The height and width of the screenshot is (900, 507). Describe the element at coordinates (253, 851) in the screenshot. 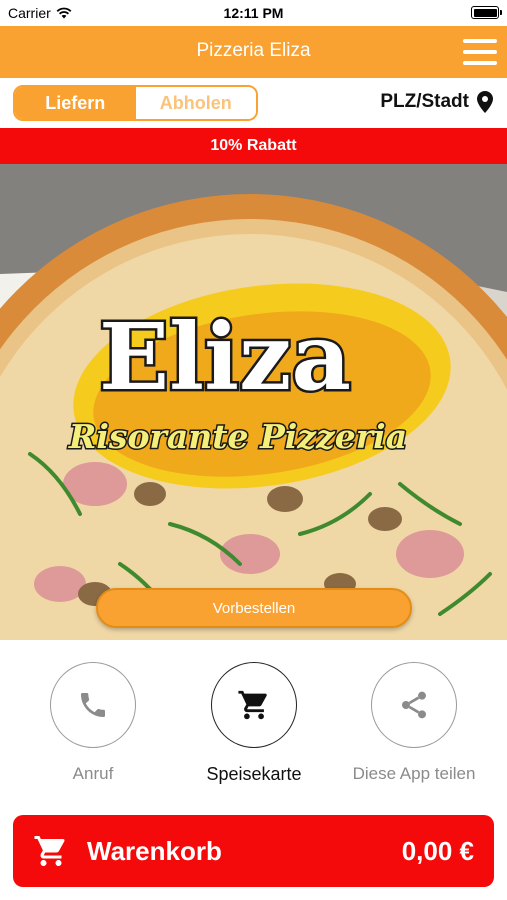

I see `cart-button: Warenkorb 0,00 €` at that location.